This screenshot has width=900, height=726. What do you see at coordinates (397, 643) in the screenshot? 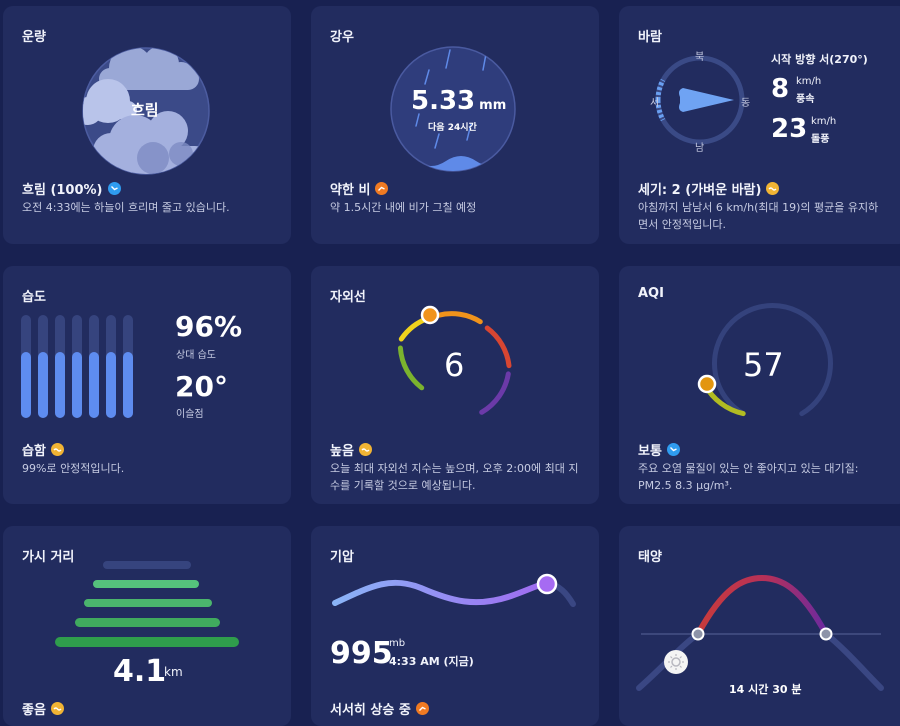
I see `pressure-unit: mb` at bounding box center [397, 643].